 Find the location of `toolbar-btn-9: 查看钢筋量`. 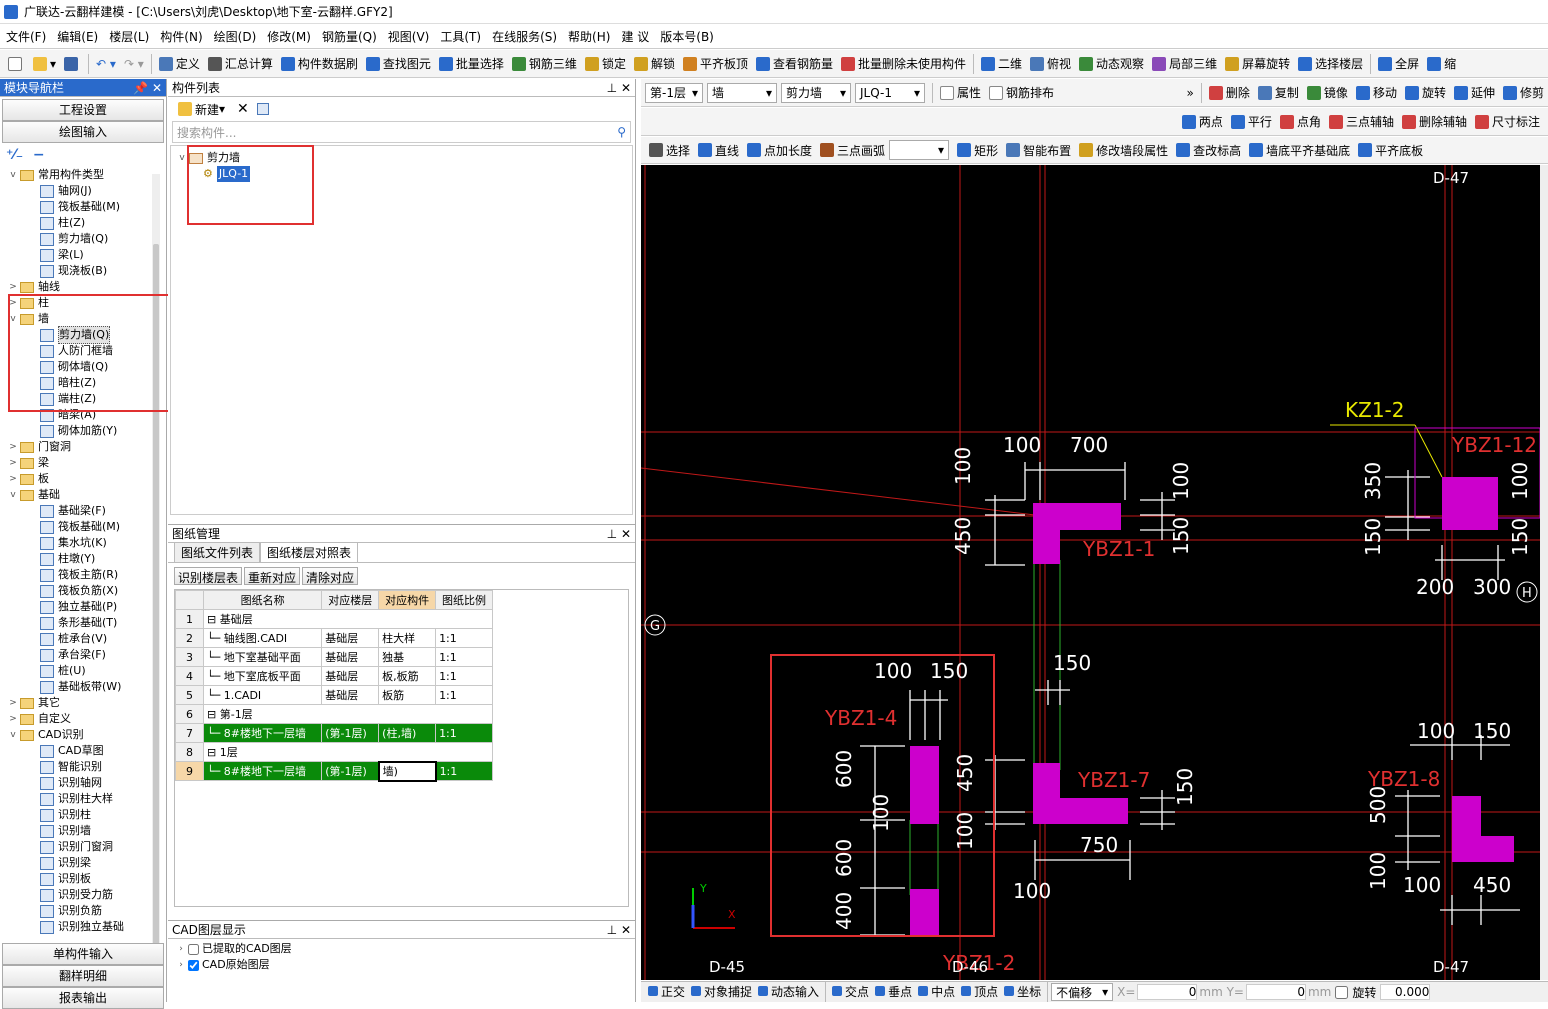

toolbar-btn-9: 查看钢筋量 is located at coordinates (794, 64).